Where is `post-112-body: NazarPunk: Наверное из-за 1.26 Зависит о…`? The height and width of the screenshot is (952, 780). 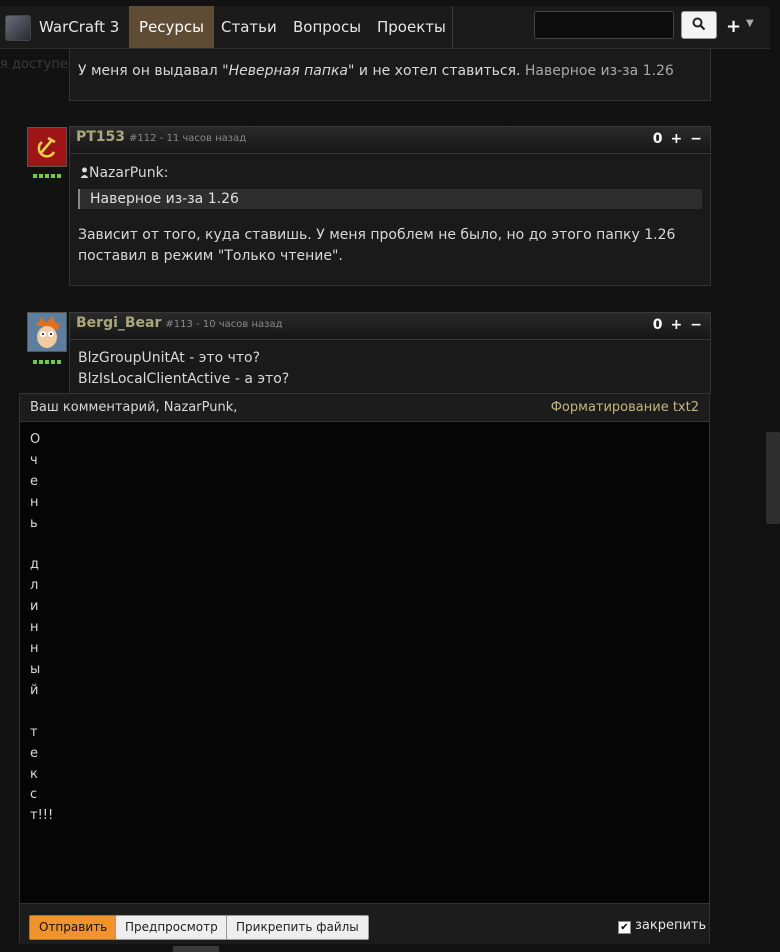 post-112-body: NazarPunk: Наверное из-за 1.26 Зависит о… is located at coordinates (390, 220).